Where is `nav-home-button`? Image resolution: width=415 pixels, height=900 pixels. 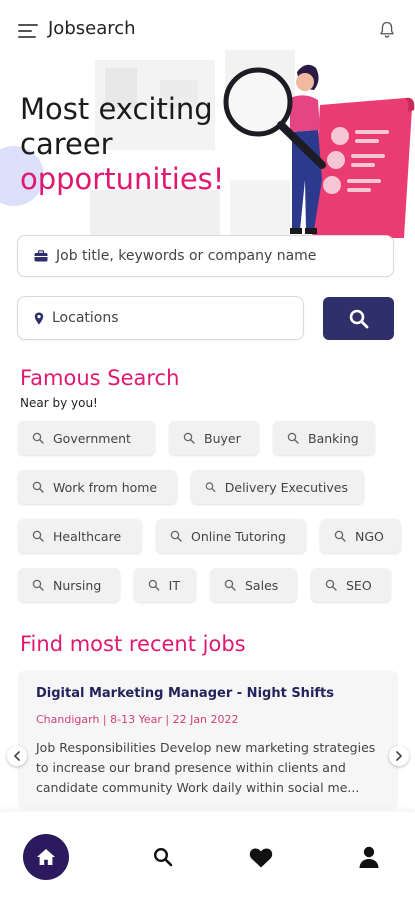 nav-home-button is located at coordinates (46, 857).